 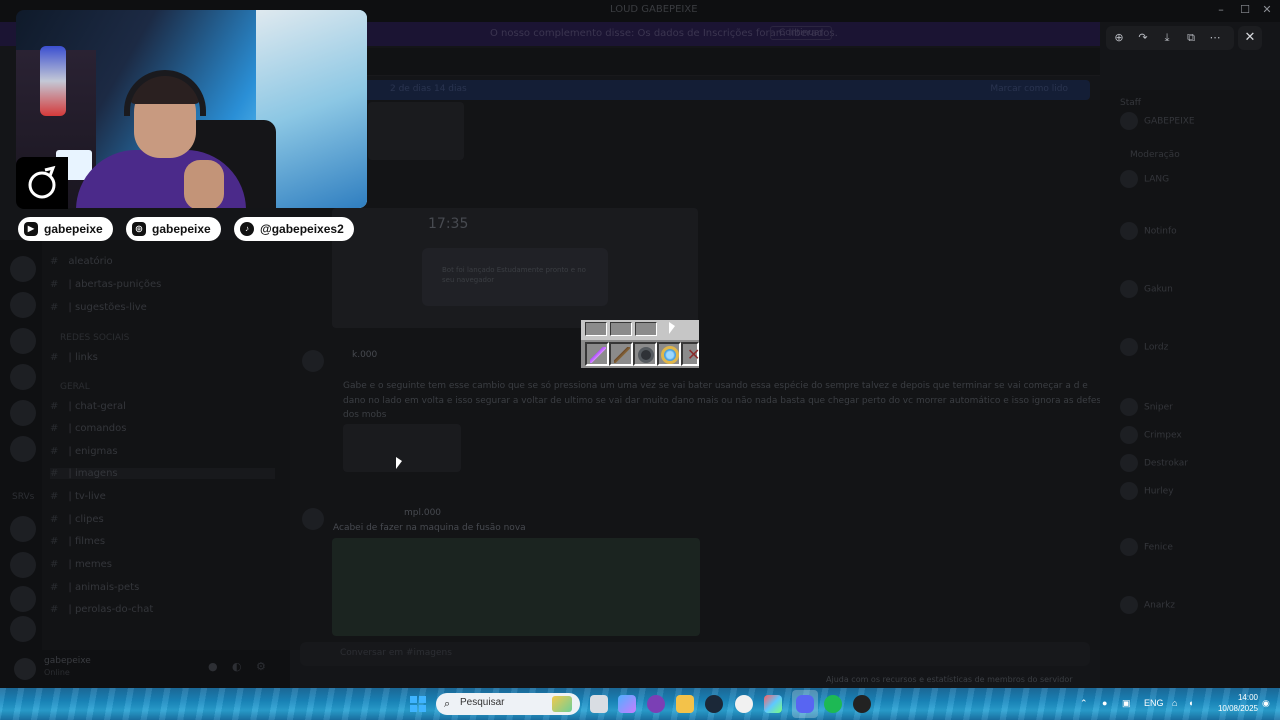 I want to click on file-explorer-icon, so click(x=685, y=704).